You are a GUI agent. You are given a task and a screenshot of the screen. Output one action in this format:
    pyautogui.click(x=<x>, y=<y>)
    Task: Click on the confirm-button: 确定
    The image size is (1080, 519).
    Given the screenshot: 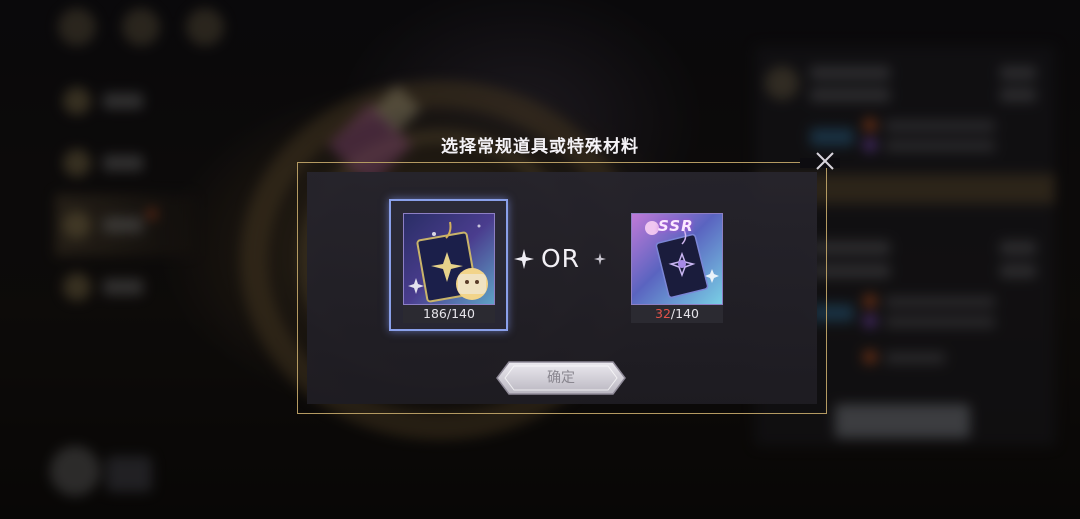 What is the action you would take?
    pyautogui.click(x=561, y=378)
    